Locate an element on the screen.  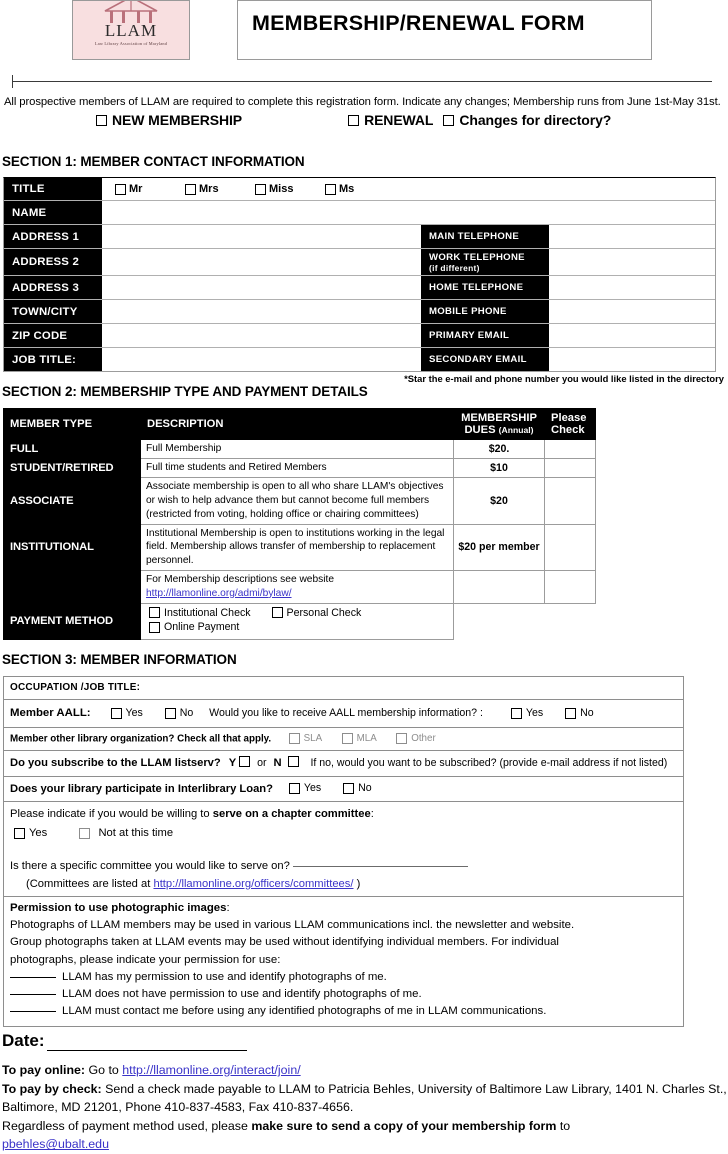
table-row-name: NAME is located at coordinates (359, 213).